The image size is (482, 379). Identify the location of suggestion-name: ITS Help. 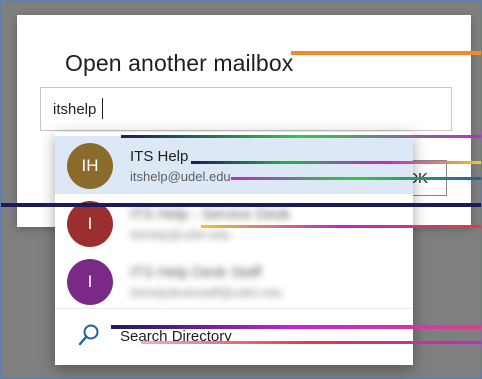
(159, 156).